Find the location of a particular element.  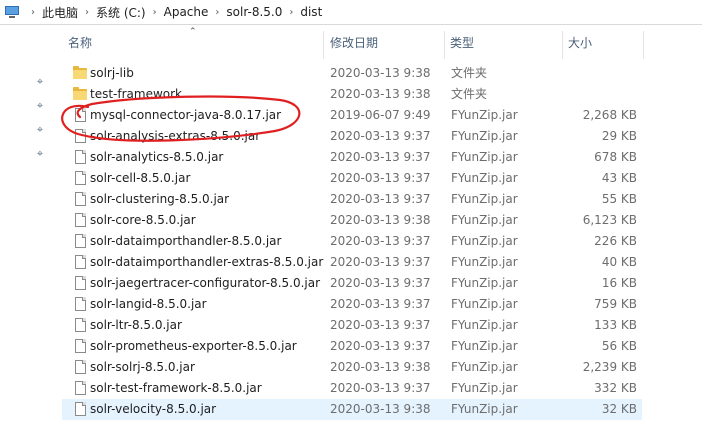

file-row: test-framework 2020-03-13 9:38 文件夹 is located at coordinates (352, 94).